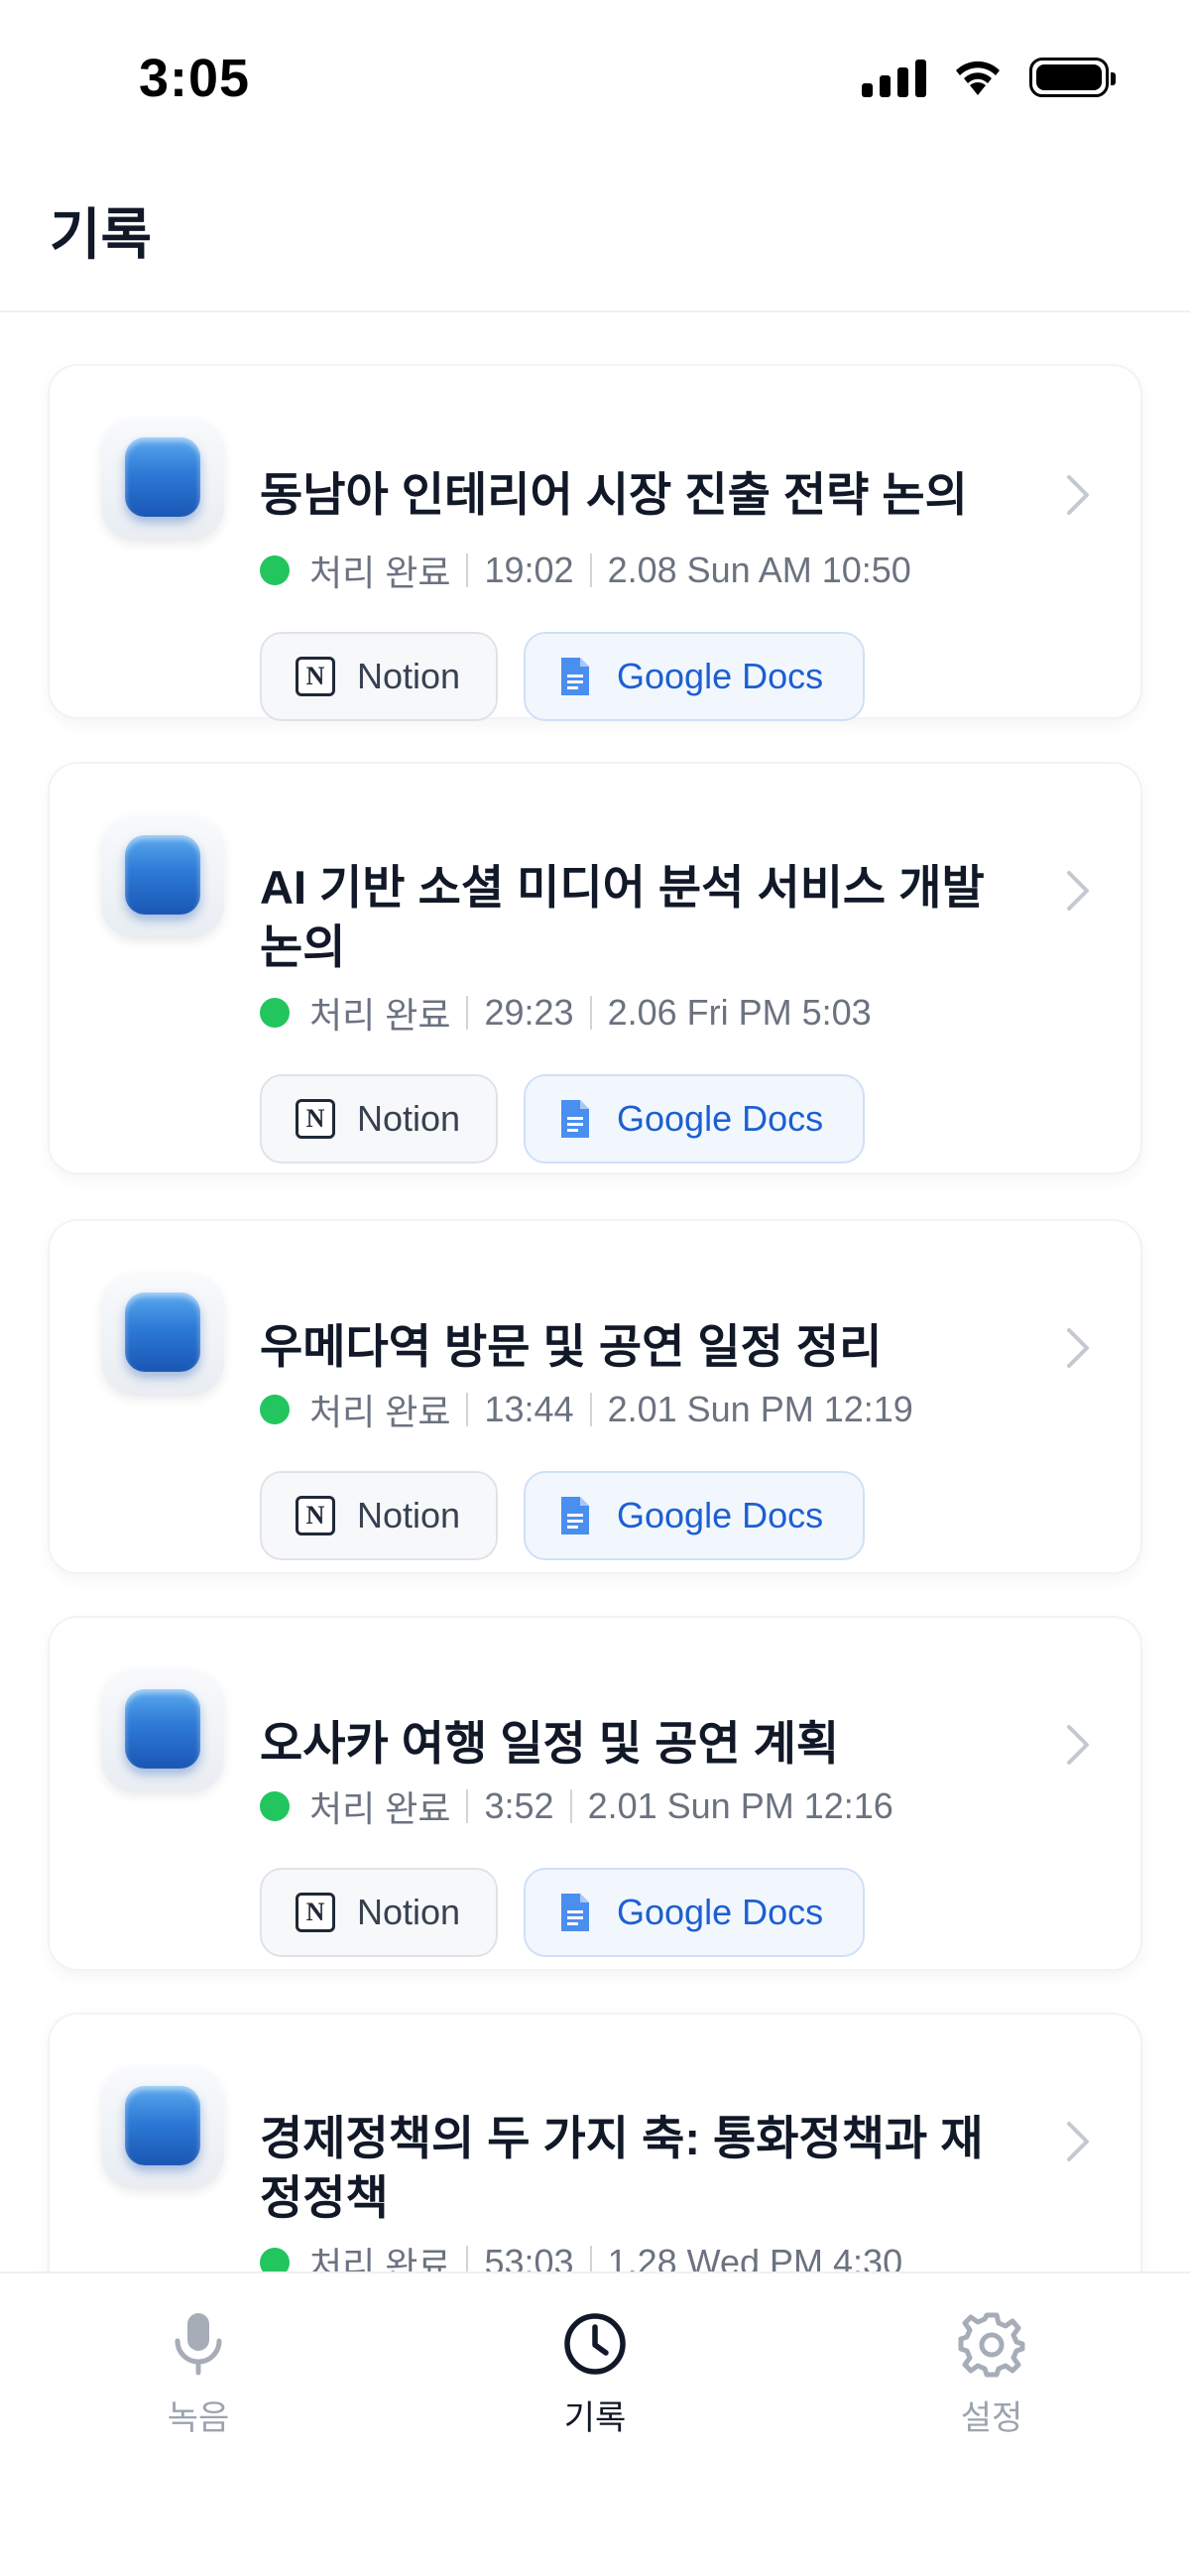 This screenshot has width=1190, height=2576. Describe the element at coordinates (1072, 77) in the screenshot. I see `battery-icon` at that location.